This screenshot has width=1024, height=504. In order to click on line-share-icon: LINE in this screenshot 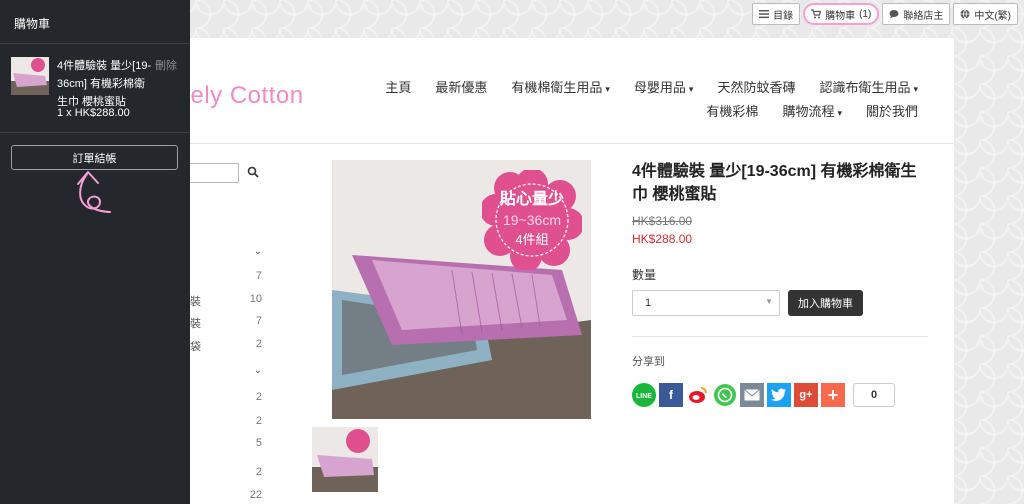, I will do `click(644, 395)`.